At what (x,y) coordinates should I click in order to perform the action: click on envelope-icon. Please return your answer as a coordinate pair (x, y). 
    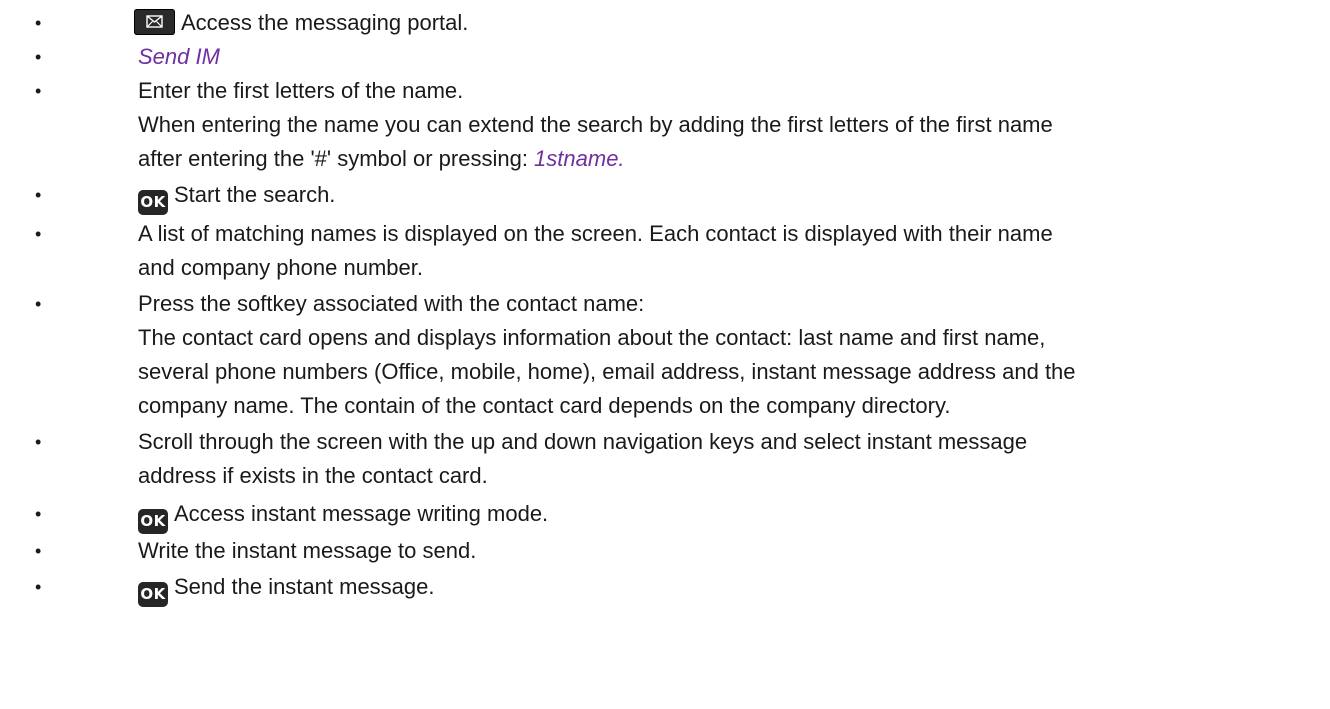
    Looking at the image, I should click on (154, 22).